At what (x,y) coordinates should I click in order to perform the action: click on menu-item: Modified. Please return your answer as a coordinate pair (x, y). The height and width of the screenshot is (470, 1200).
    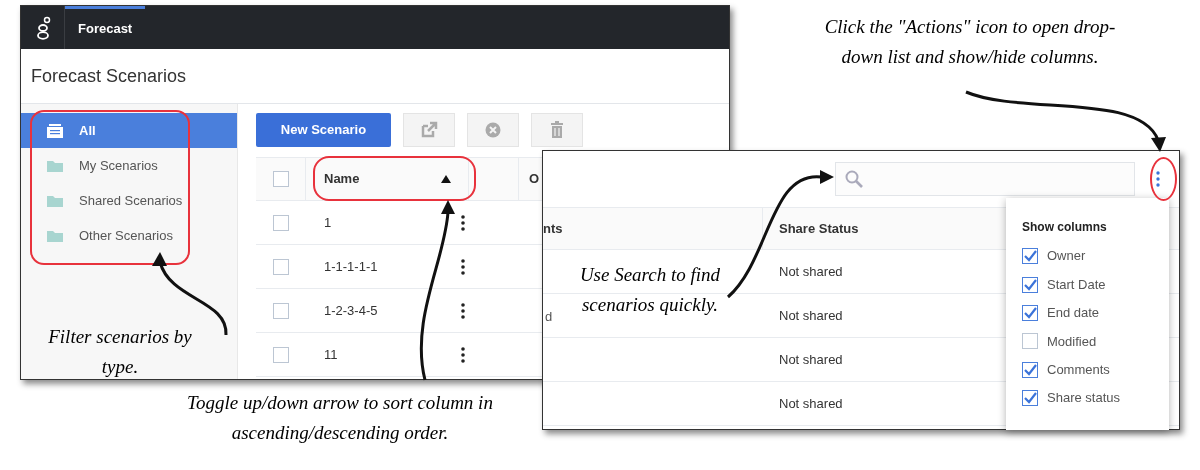
    Looking at the image, I should click on (1072, 341).